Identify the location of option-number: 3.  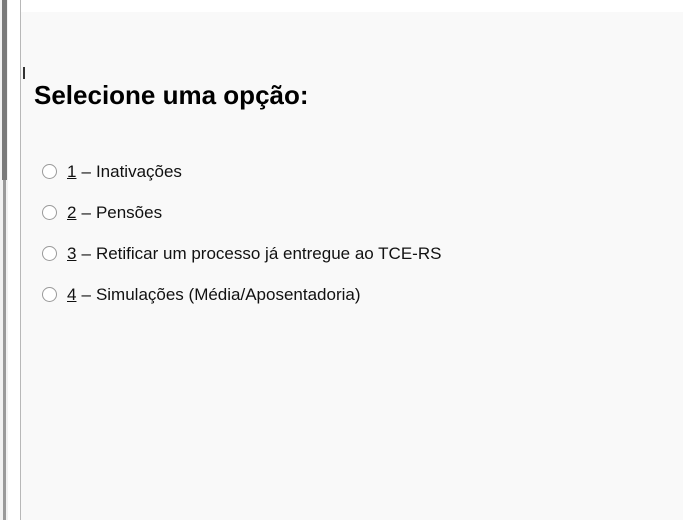
(72, 253).